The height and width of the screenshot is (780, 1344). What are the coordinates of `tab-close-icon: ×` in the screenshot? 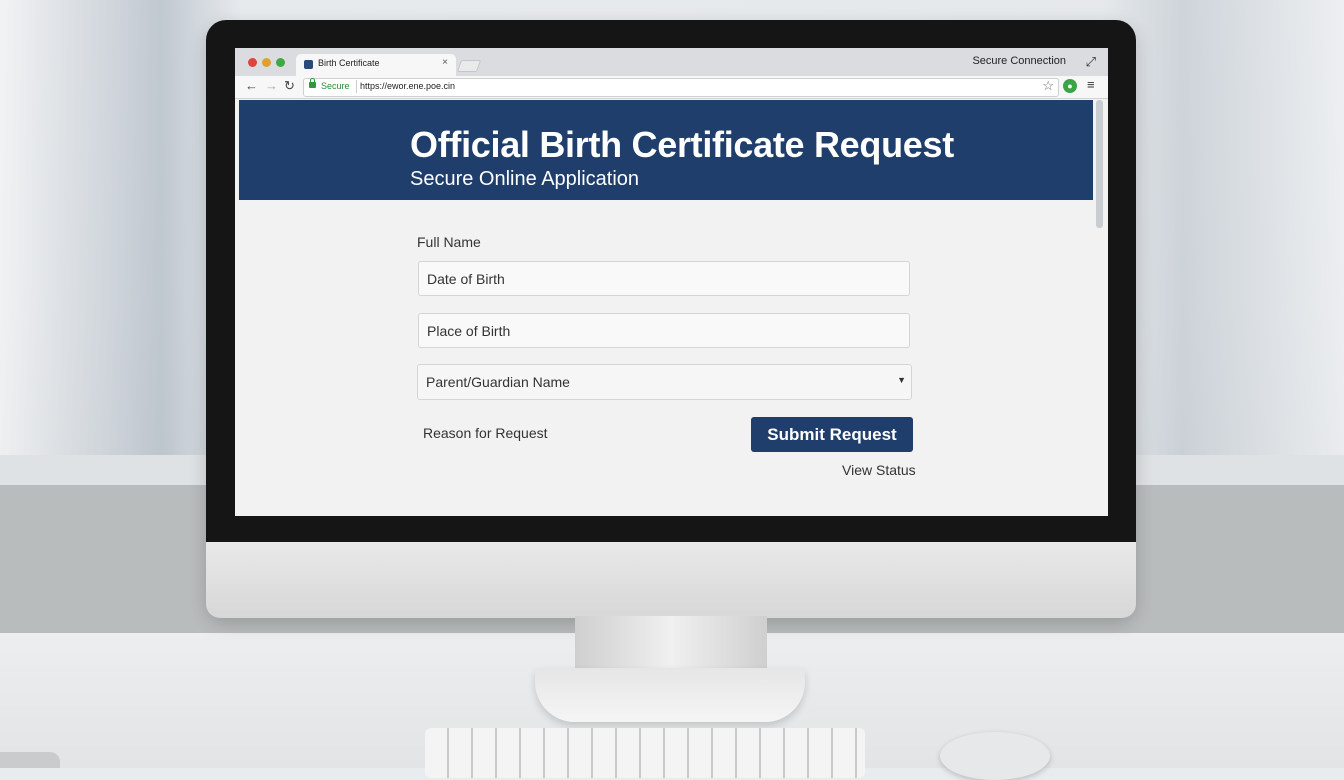 It's located at (445, 62).